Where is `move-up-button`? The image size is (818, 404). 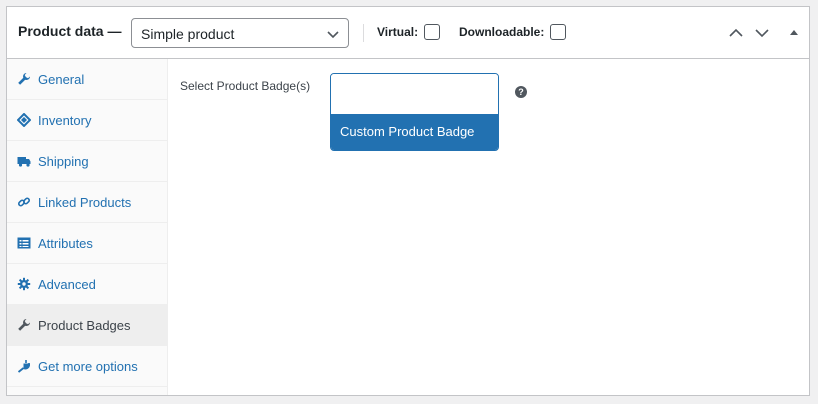 move-up-button is located at coordinates (736, 33).